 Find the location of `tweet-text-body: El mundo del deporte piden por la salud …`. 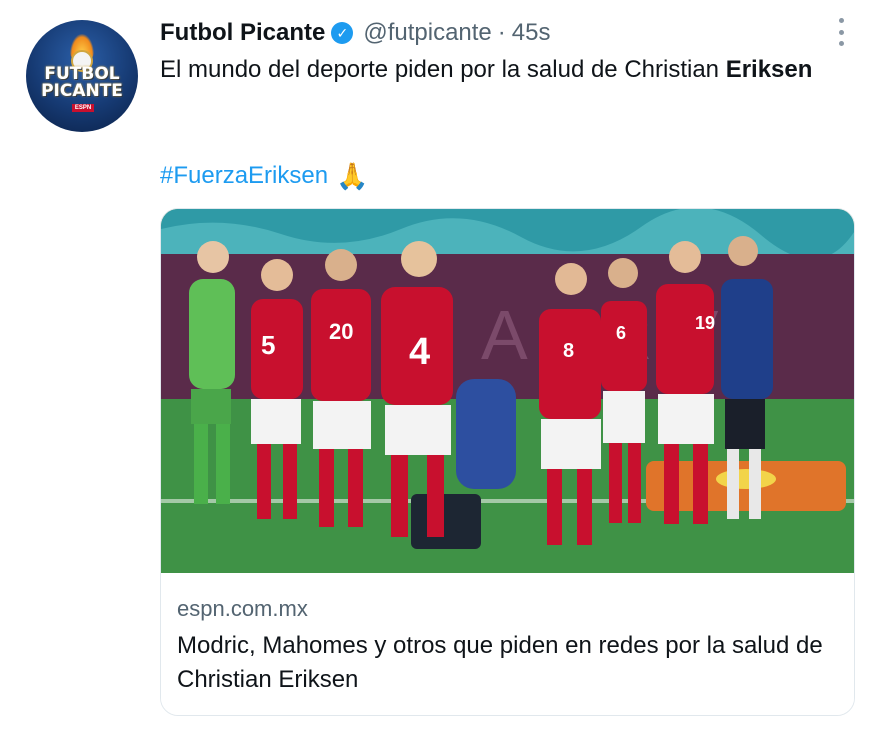

tweet-text-body: El mundo del deporte piden por la salud … is located at coordinates (443, 69).